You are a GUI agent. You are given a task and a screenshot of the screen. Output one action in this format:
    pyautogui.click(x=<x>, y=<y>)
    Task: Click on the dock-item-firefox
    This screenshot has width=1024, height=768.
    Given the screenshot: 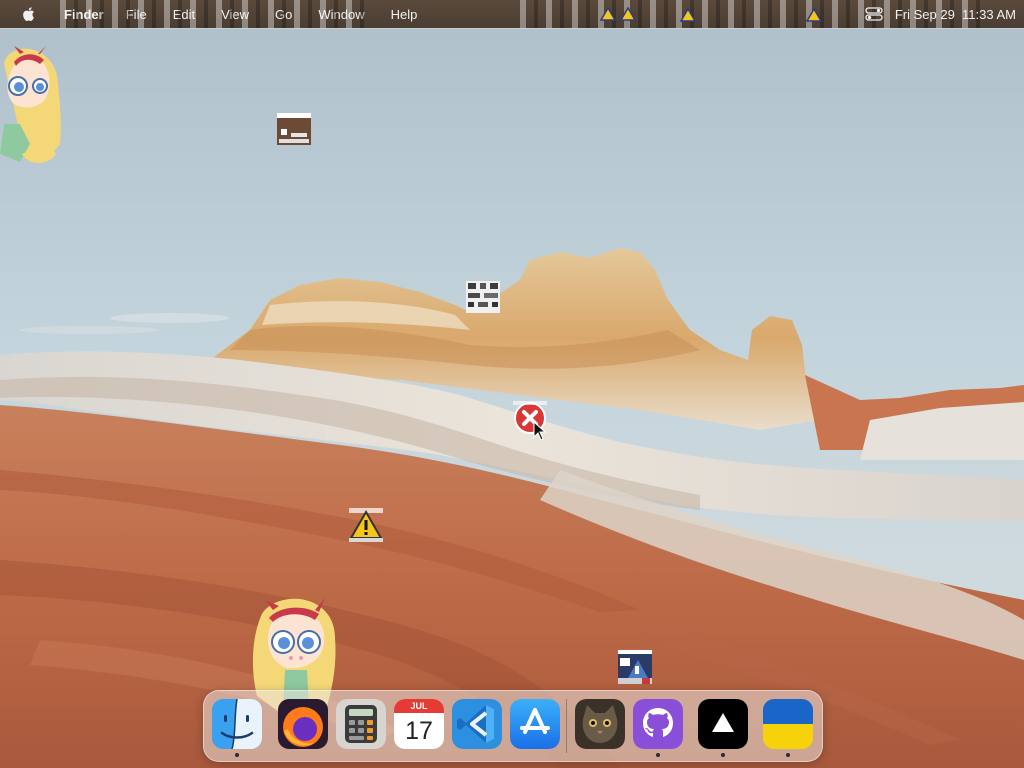 What is the action you would take?
    pyautogui.click(x=303, y=724)
    